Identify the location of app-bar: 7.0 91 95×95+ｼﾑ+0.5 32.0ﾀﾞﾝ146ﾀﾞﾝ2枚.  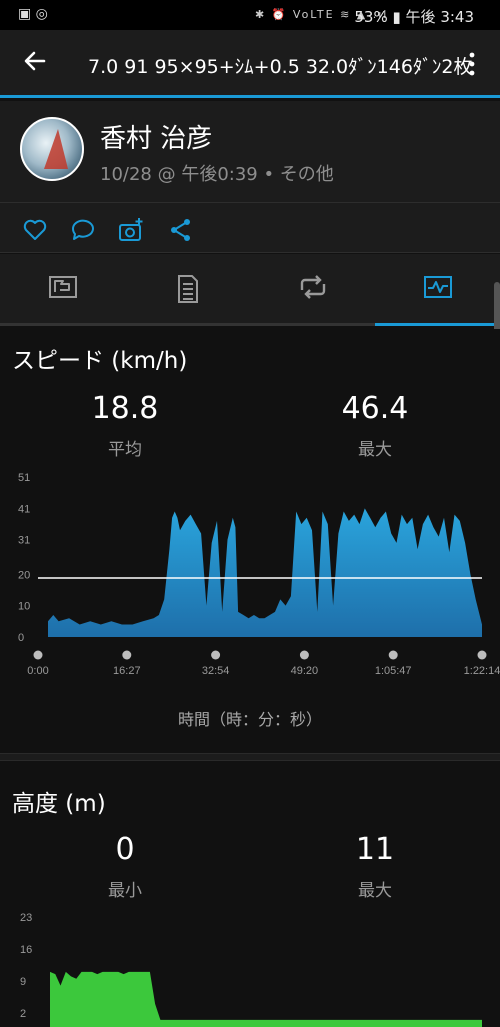
(250, 64).